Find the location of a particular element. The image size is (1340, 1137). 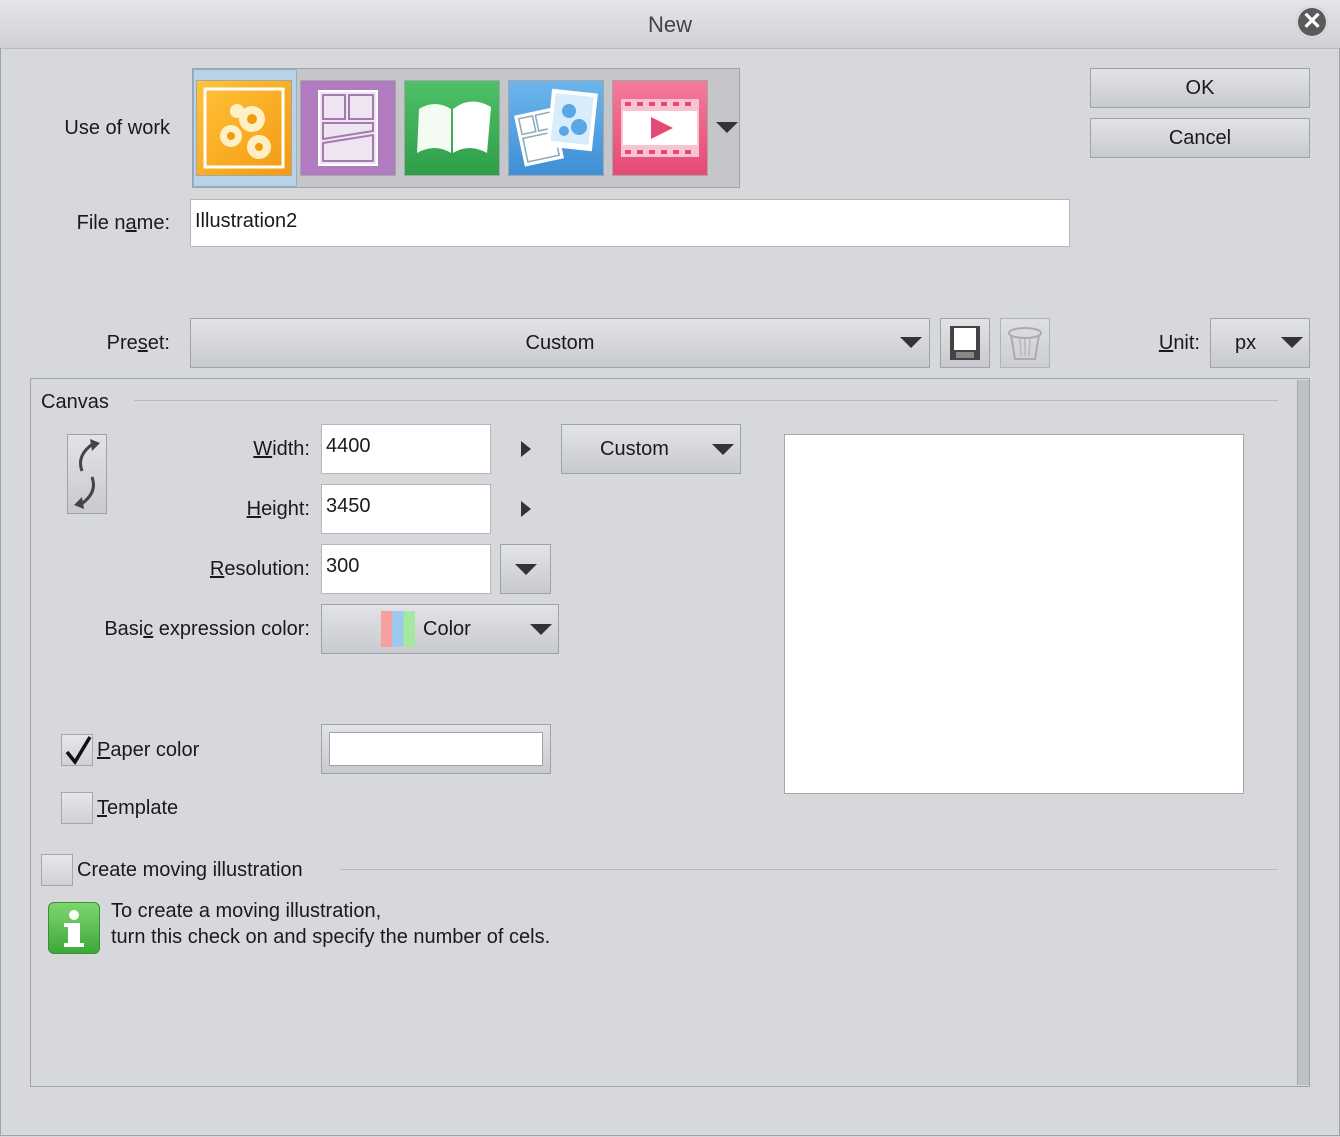

width-label: Width: is located at coordinates (281, 449).